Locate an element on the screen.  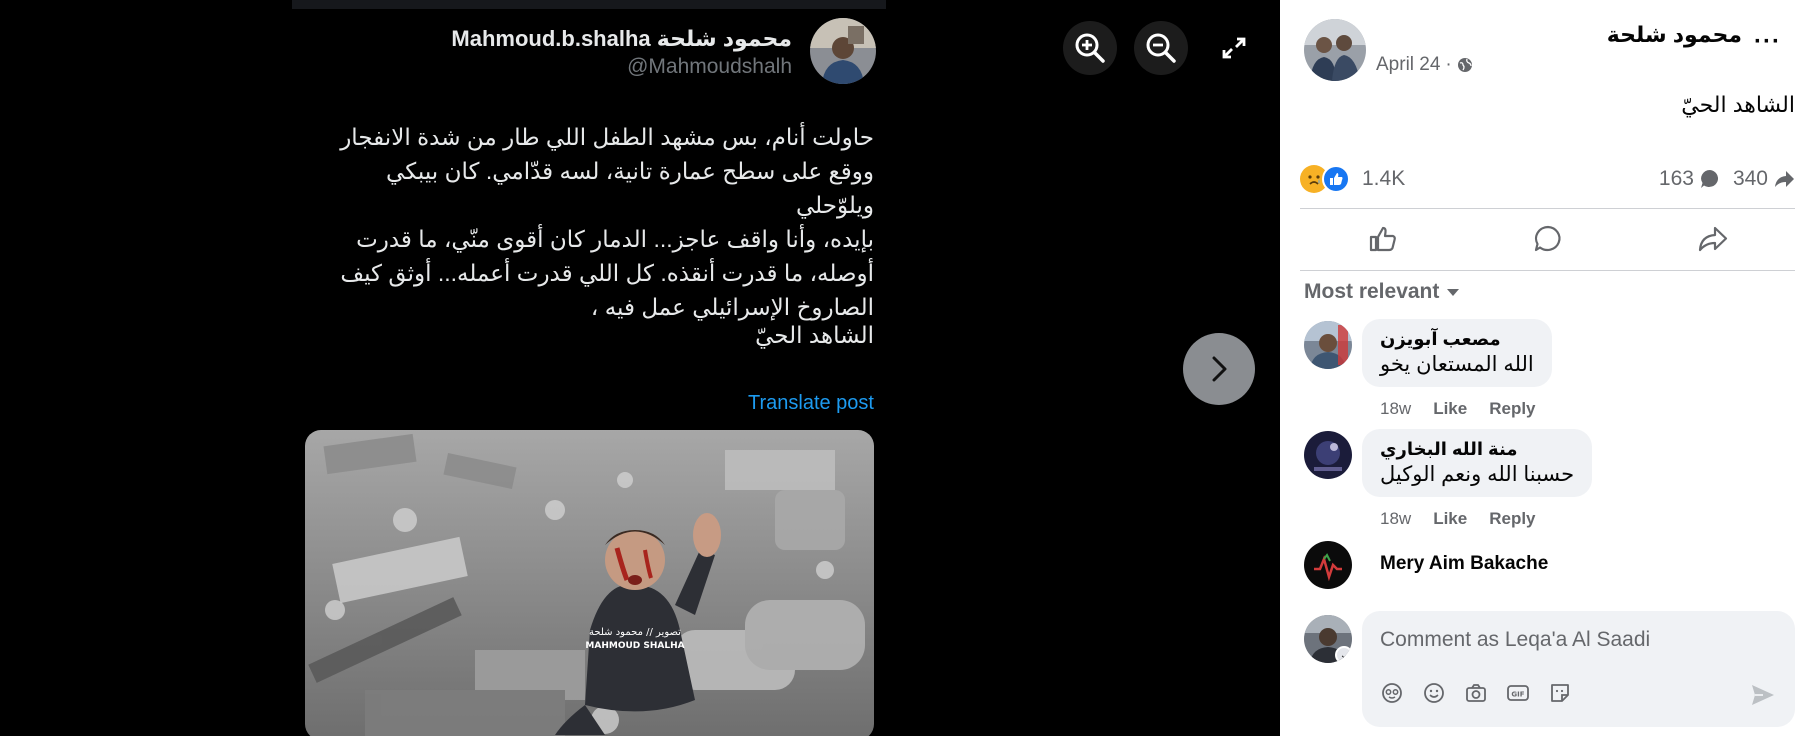
post-author-name: محمود شلحة is located at coordinates (1674, 35).